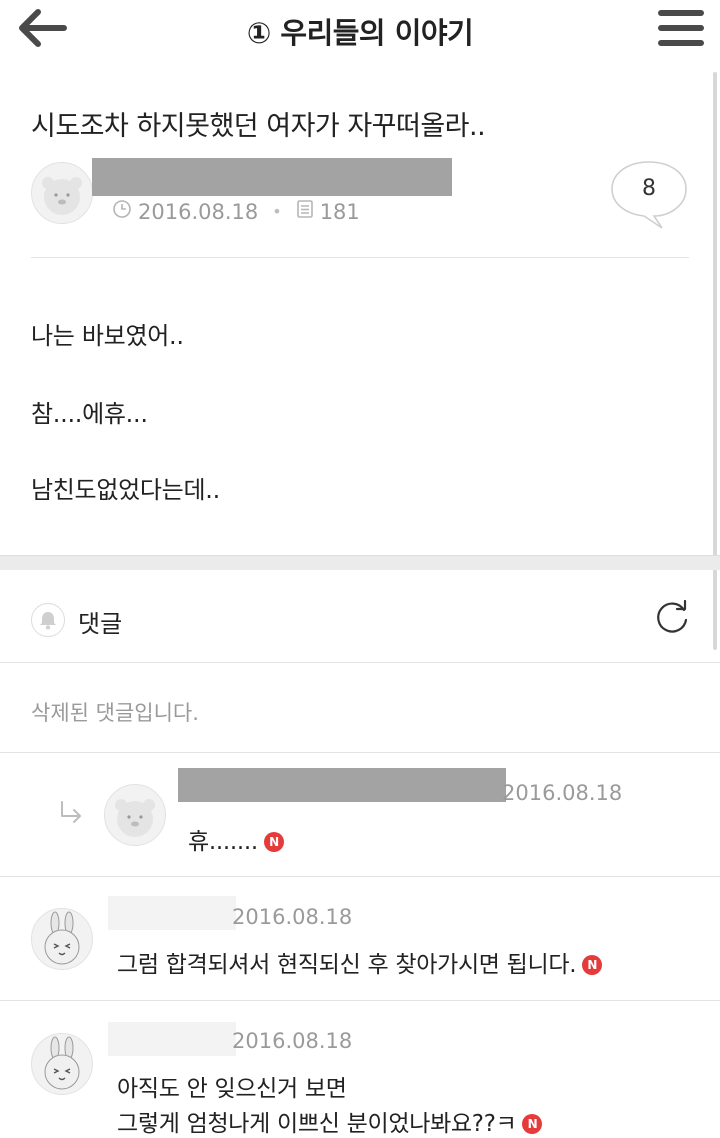 This screenshot has width=720, height=1138. I want to click on notification-toggle, so click(48, 620).